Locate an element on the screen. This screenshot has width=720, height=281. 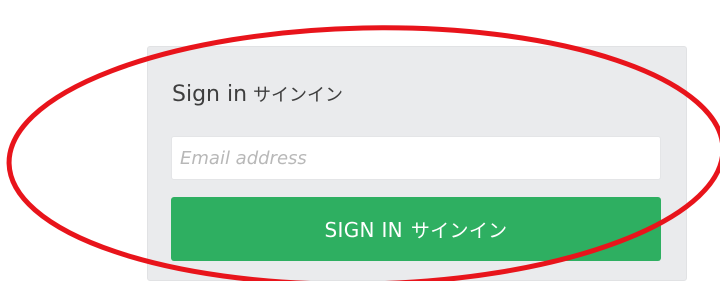
email-field is located at coordinates (416, 158).